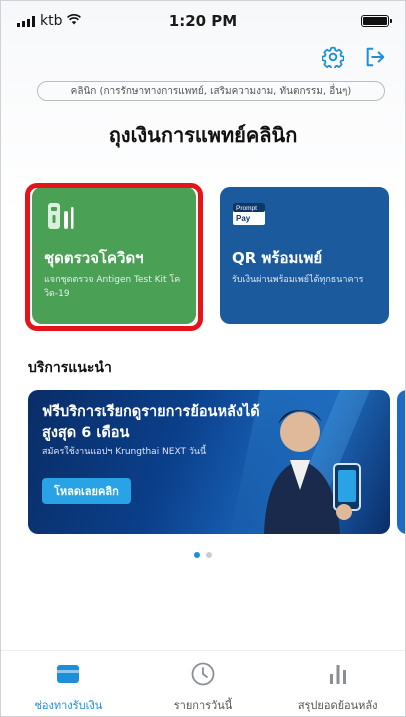 The image size is (406, 717). Describe the element at coordinates (333, 57) in the screenshot. I see `settings-gear-icon` at that location.